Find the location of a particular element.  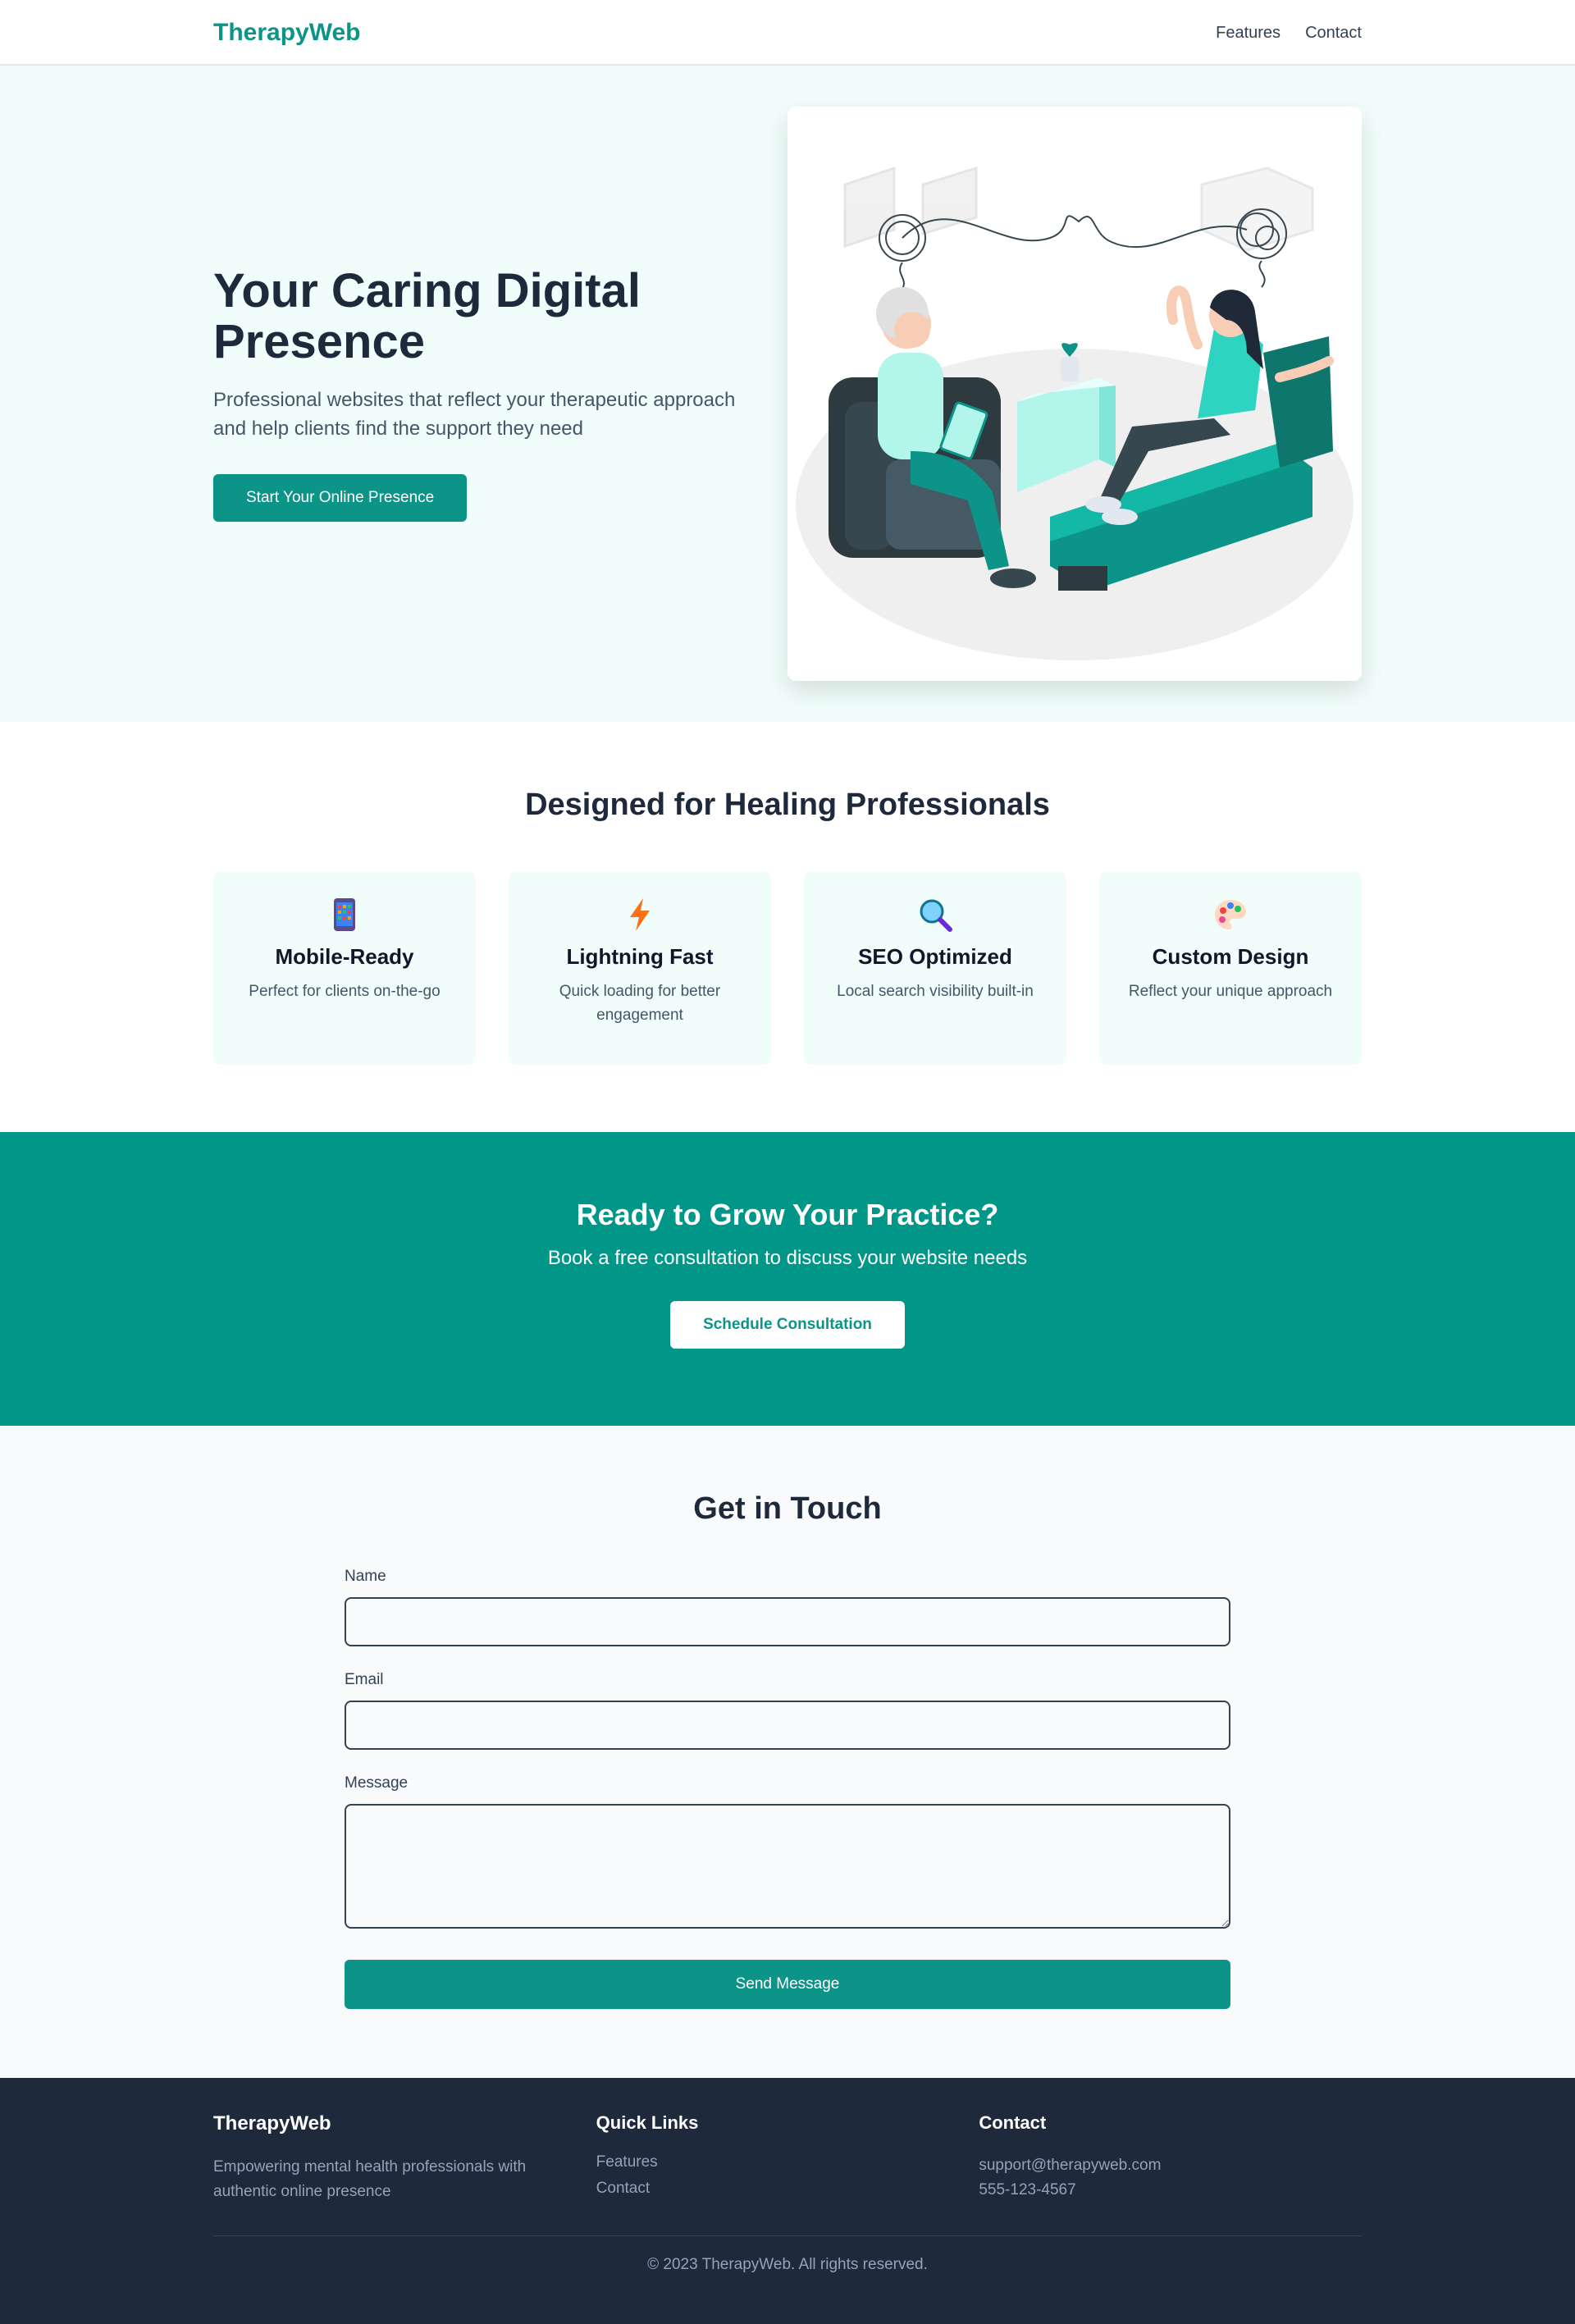

name-label: Name is located at coordinates (366, 1576).